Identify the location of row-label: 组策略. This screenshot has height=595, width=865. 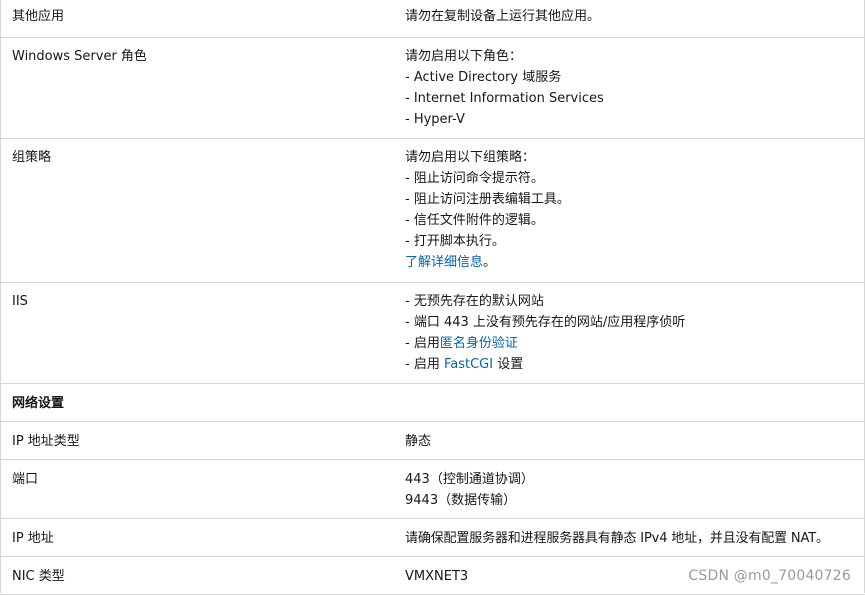
(196, 210).